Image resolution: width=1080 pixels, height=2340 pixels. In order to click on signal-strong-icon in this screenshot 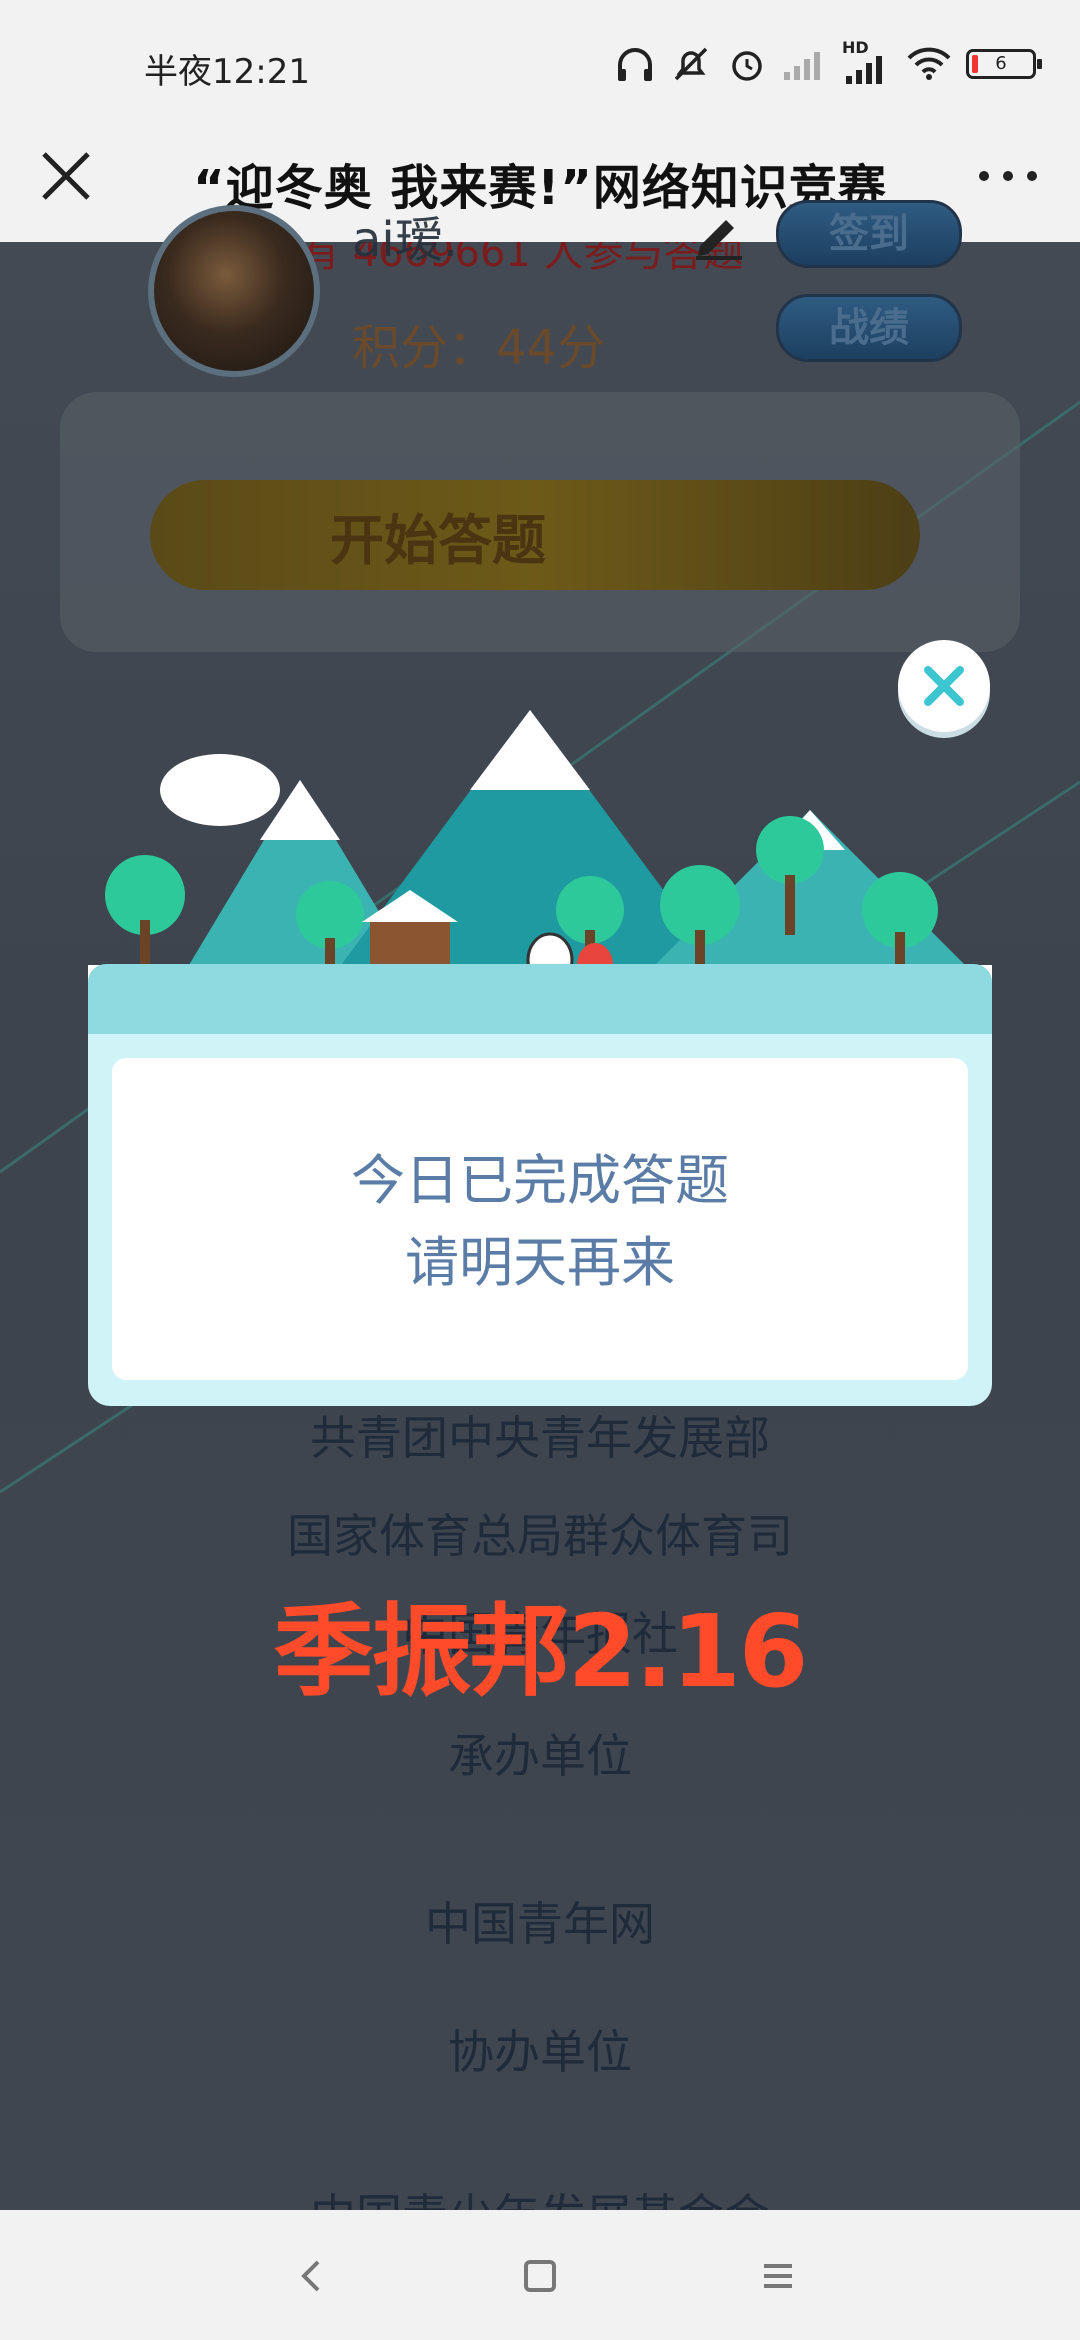, I will do `click(864, 70)`.